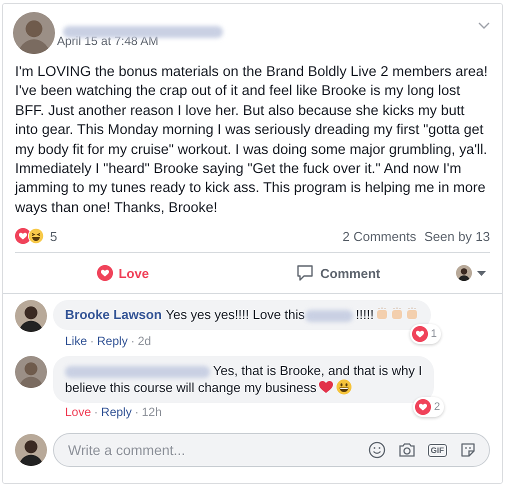 The height and width of the screenshot is (486, 505). Describe the element at coordinates (437, 450) in the screenshot. I see `gif-button: GIF` at that location.